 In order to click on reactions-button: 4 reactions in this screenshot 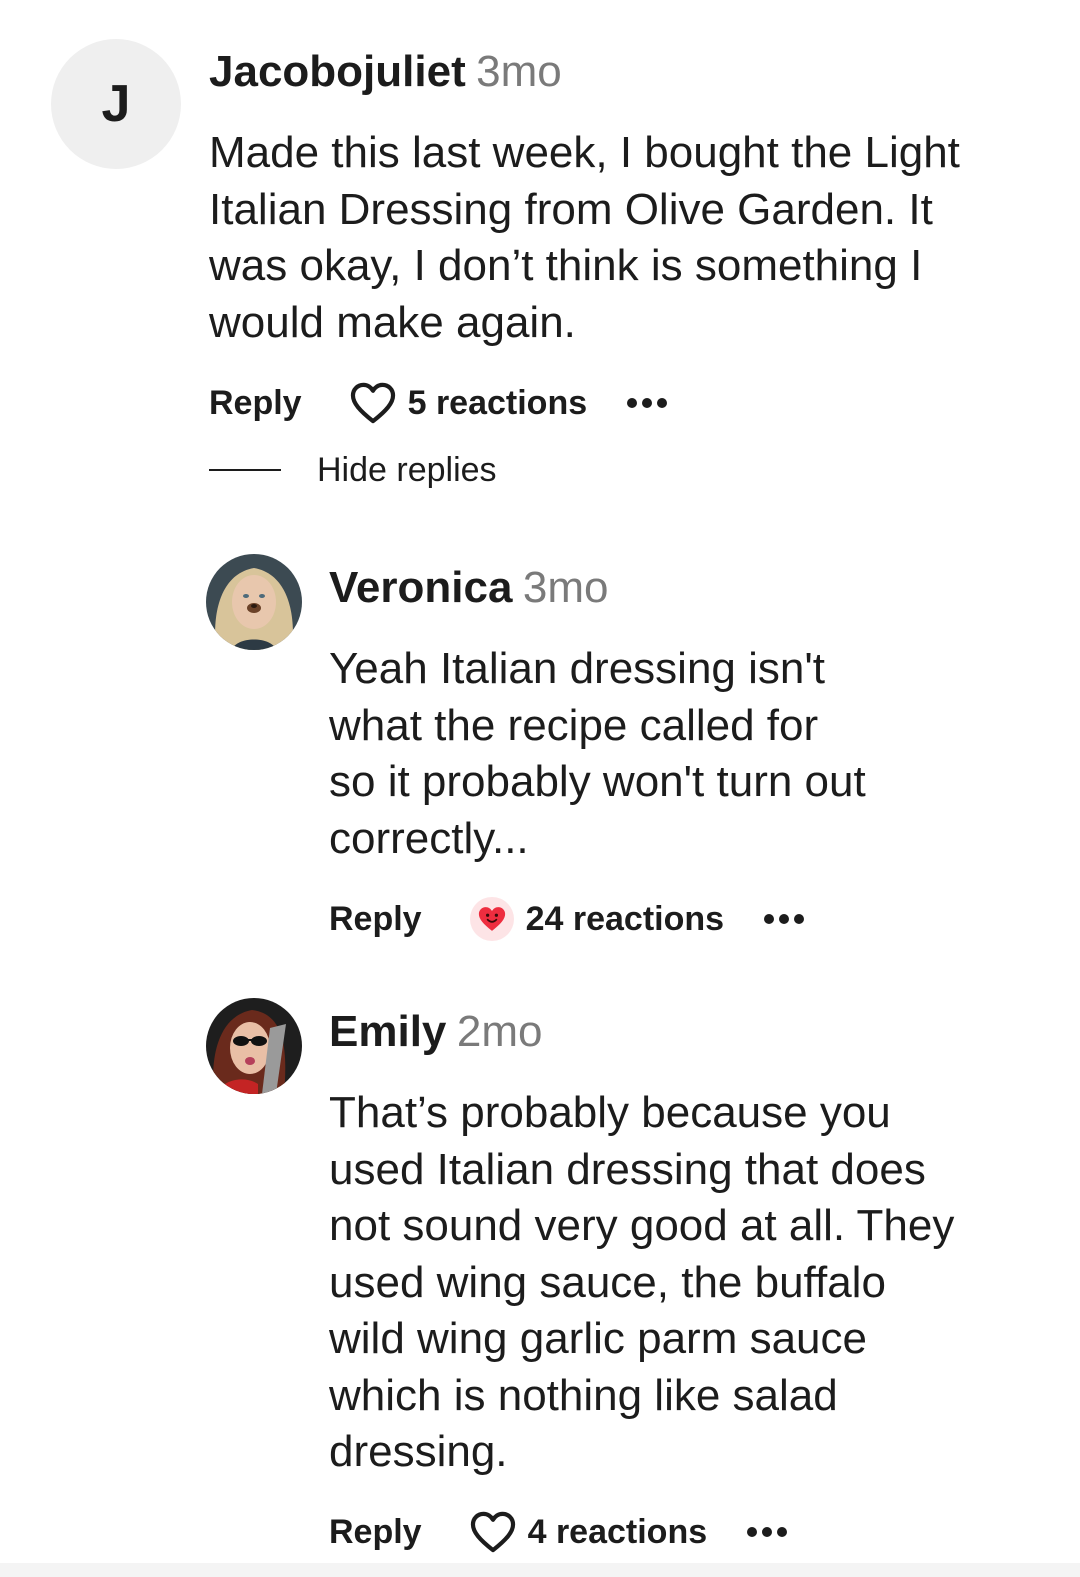, I will do `click(589, 1532)`.